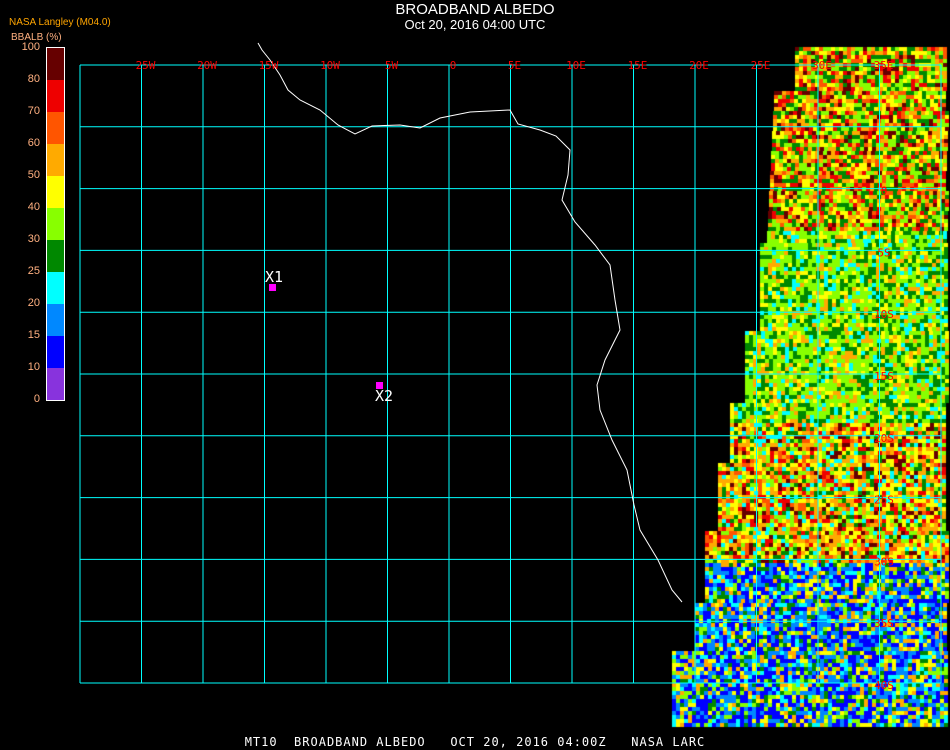  Describe the element at coordinates (884, 191) in the screenshot. I see `latitude-label: 0` at that location.